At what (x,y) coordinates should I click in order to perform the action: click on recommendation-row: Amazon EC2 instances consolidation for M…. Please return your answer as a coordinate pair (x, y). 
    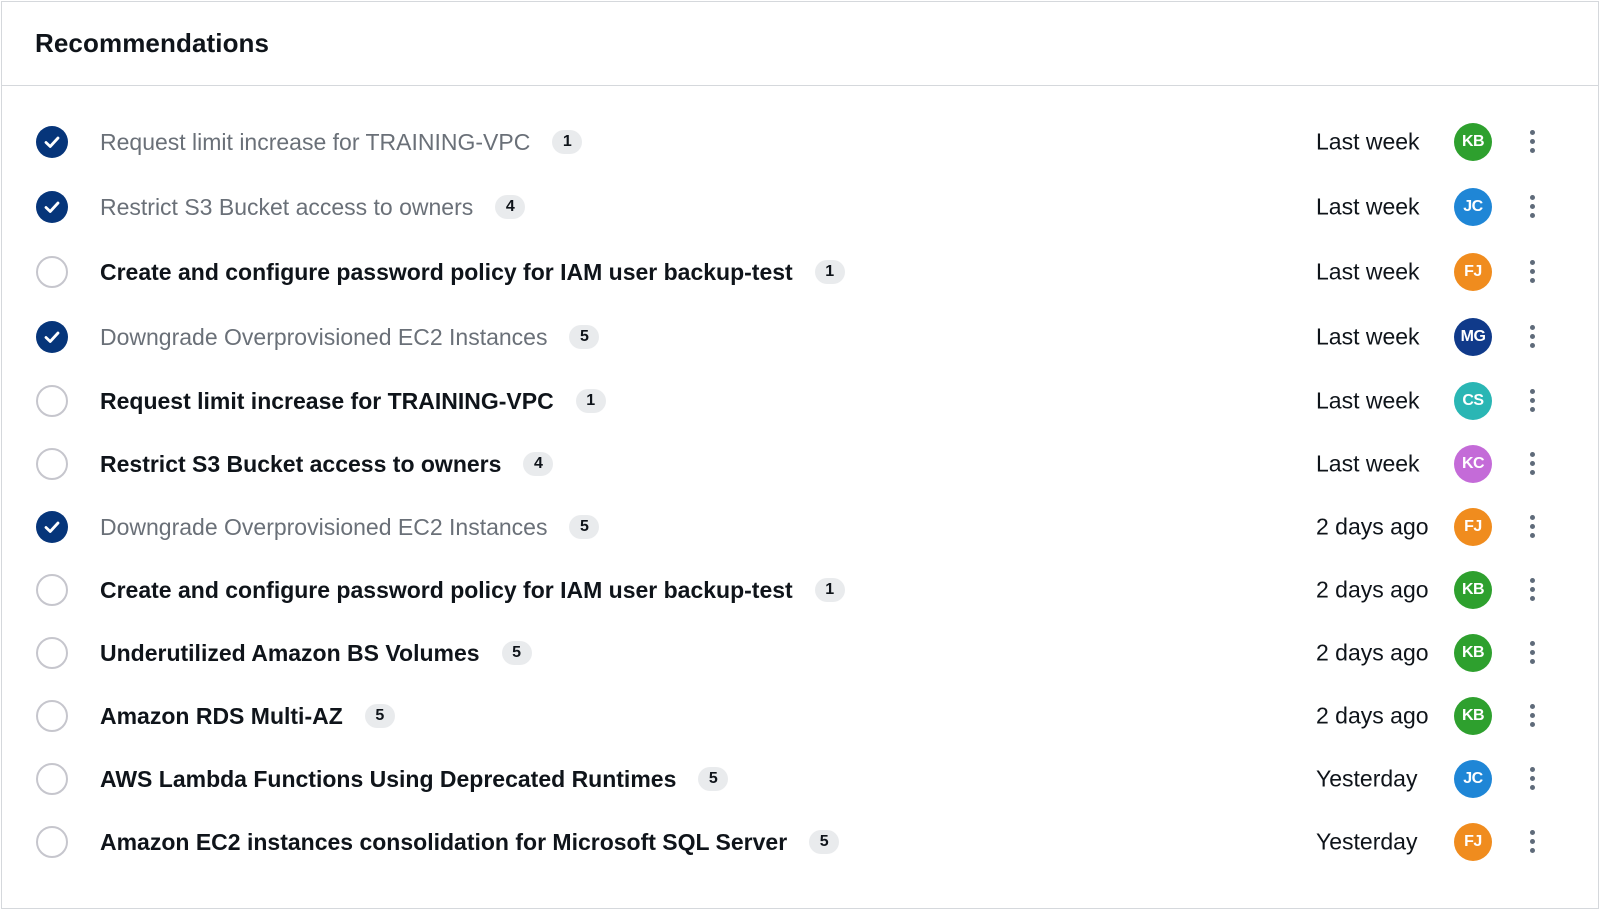
    Looking at the image, I should click on (800, 841).